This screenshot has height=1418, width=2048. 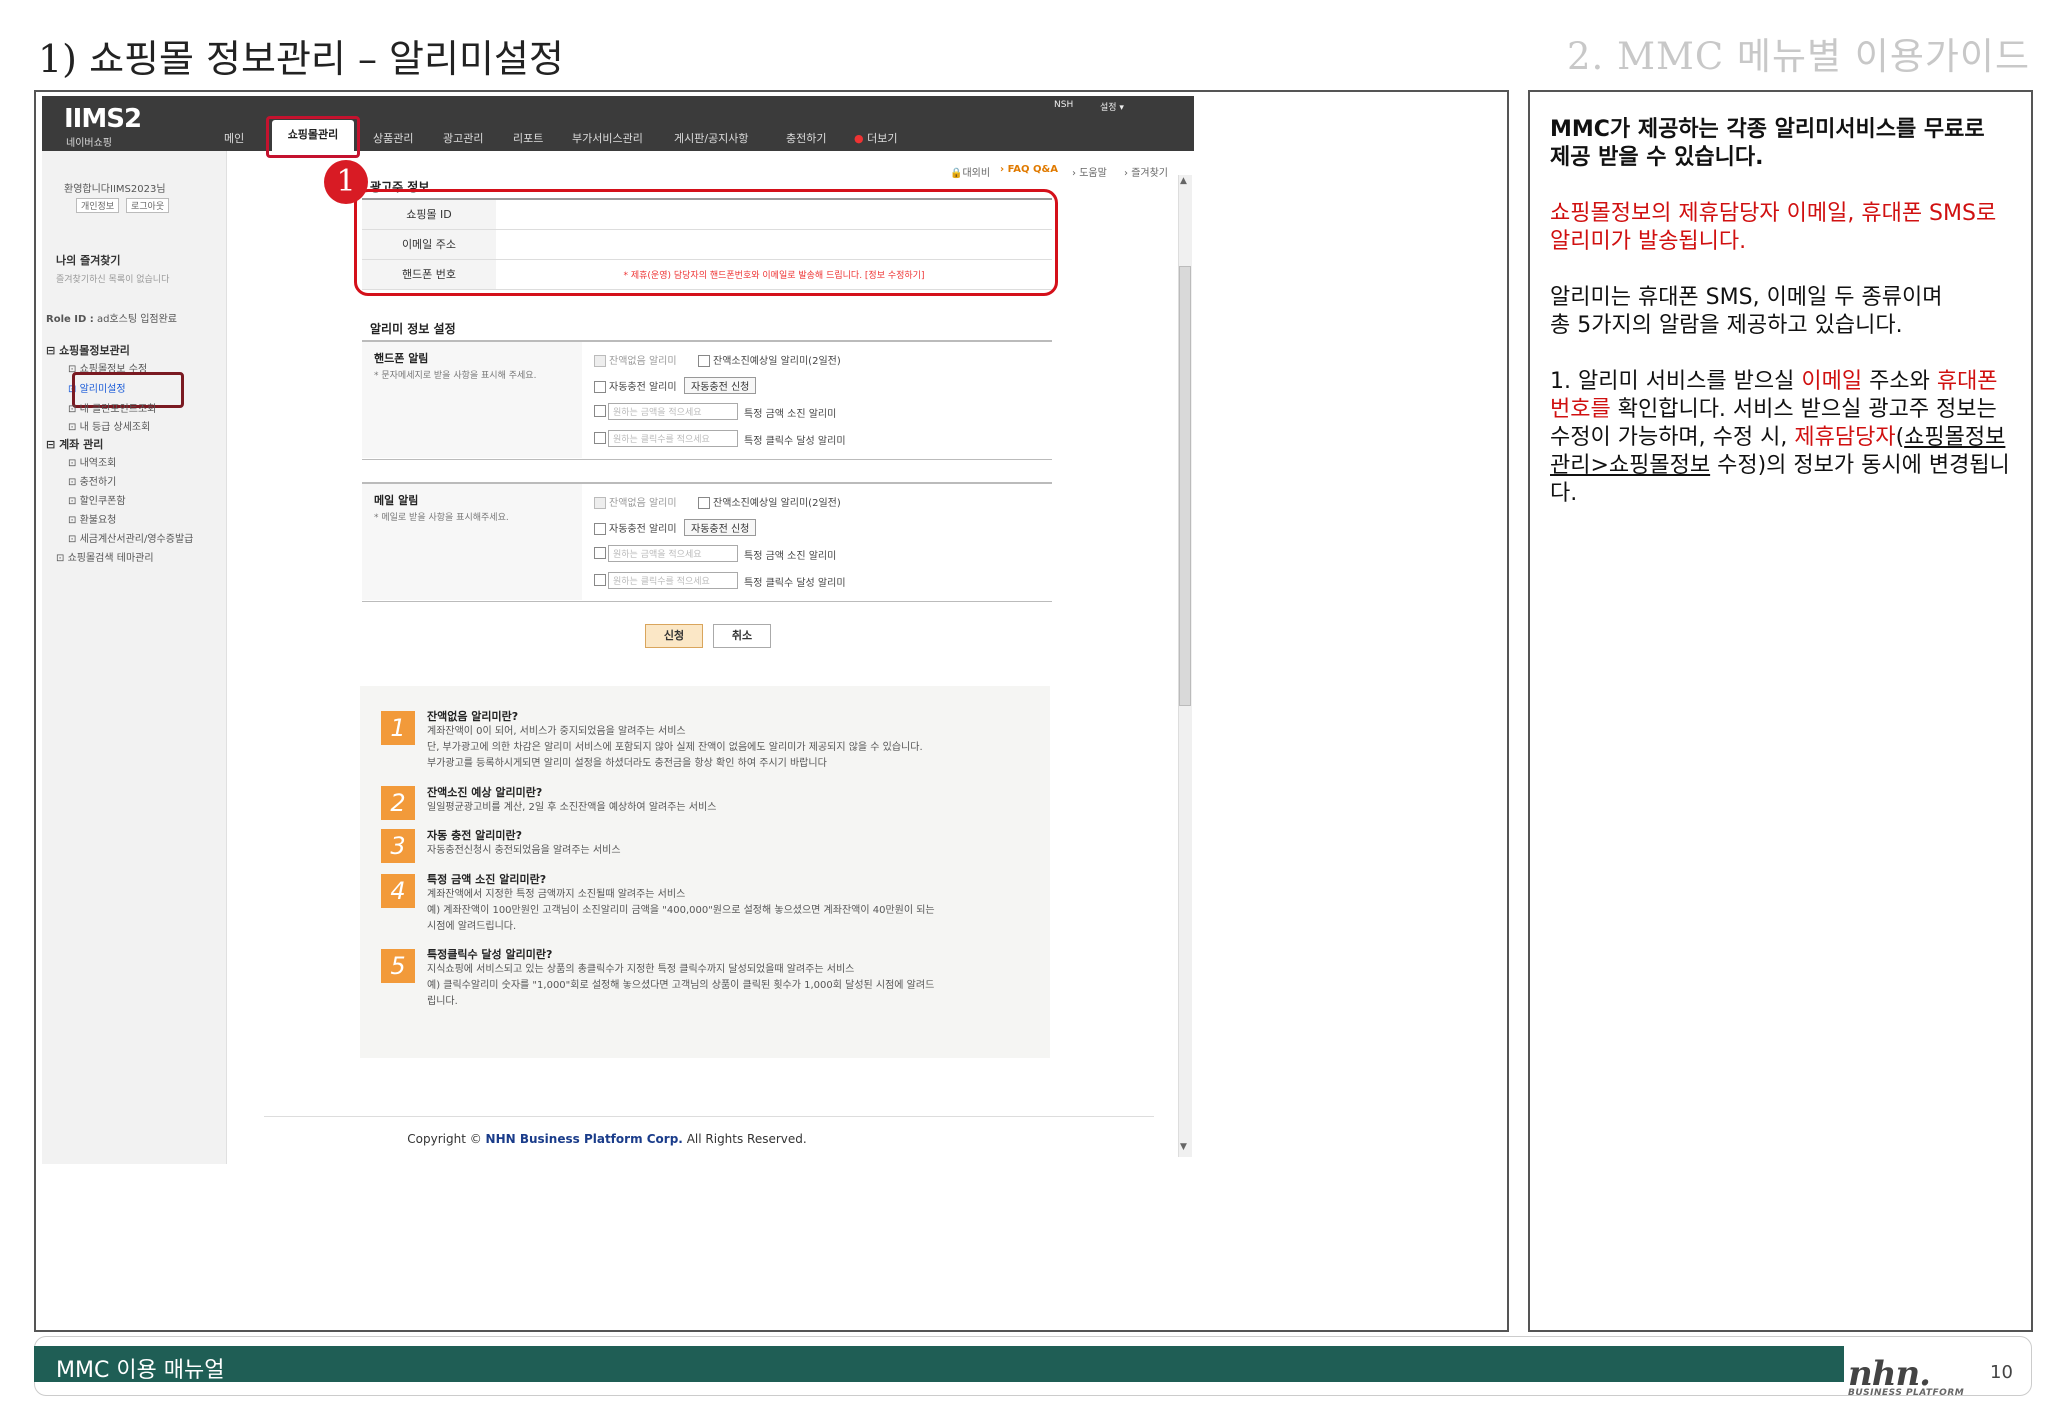 What do you see at coordinates (413, 329) in the screenshot?
I see `alarm-settings-title: 알리미 정보 설정` at bounding box center [413, 329].